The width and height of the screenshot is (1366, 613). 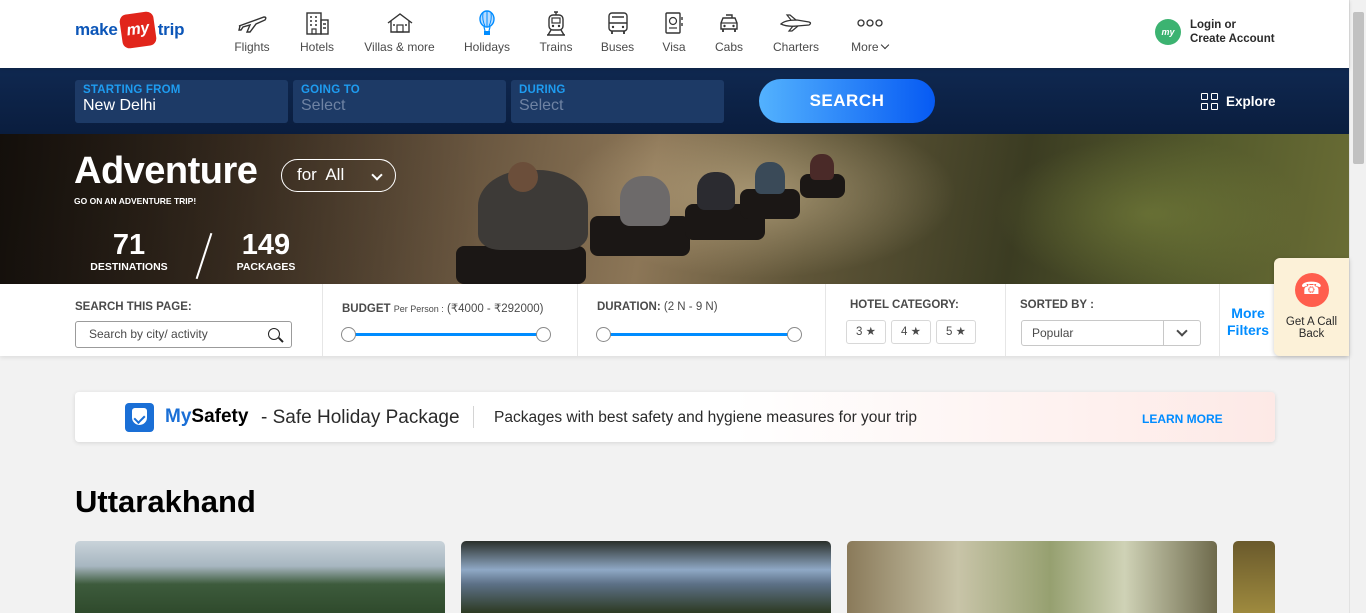 I want to click on explore-button: Explore, so click(x=1238, y=101).